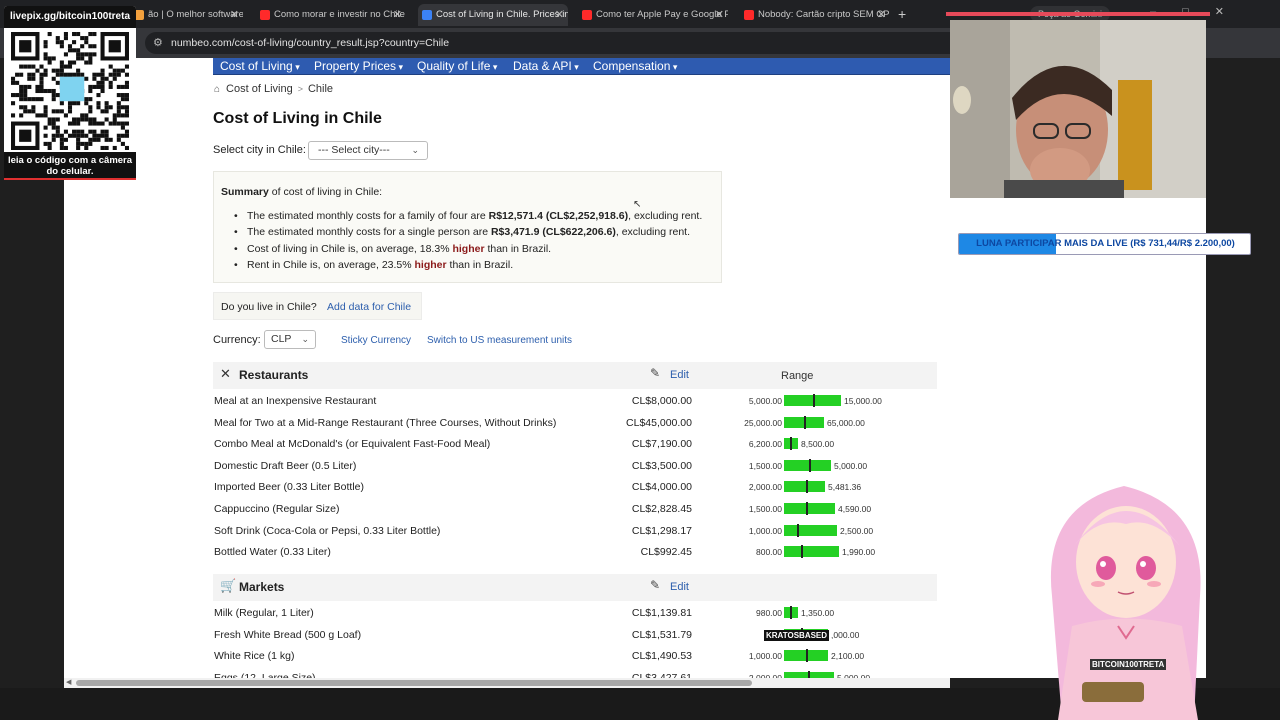  What do you see at coordinates (376, 340) in the screenshot?
I see `sticky-currency-link: Sticky Currency` at bounding box center [376, 340].